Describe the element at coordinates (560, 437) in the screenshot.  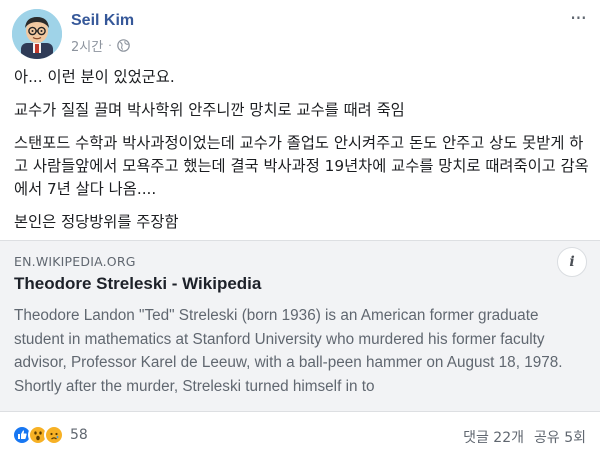
I see `shares-count: 공유 5회` at that location.